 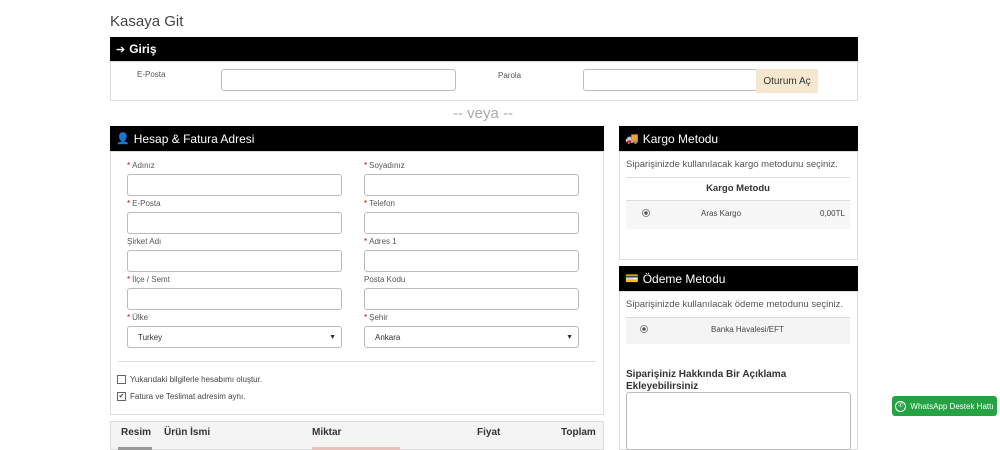 What do you see at coordinates (471, 185) in the screenshot?
I see `last-name-input` at bounding box center [471, 185].